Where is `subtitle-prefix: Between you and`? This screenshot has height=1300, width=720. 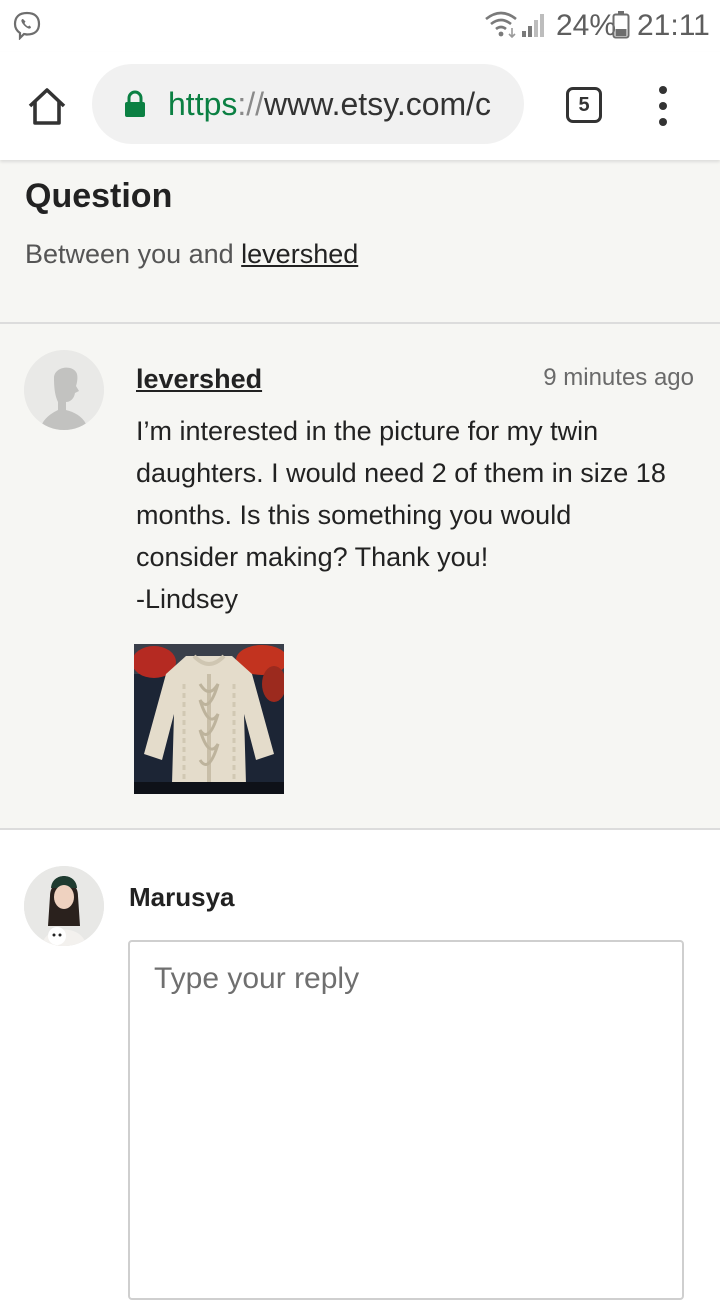 subtitle-prefix: Between you and is located at coordinates (133, 254).